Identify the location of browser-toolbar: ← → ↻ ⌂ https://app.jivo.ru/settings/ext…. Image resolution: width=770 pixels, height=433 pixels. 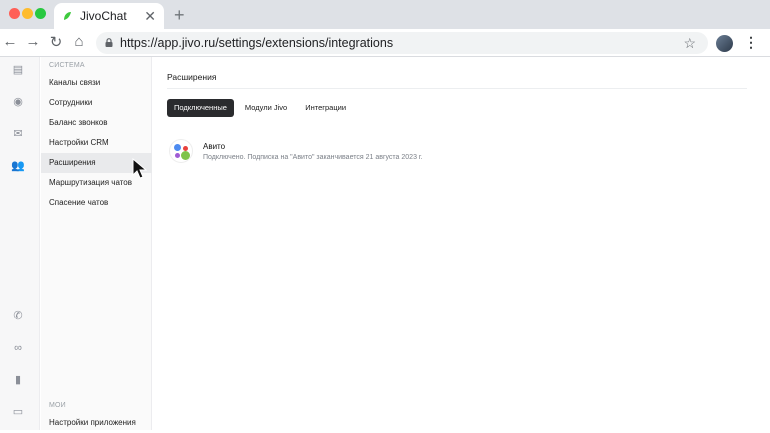
(385, 43).